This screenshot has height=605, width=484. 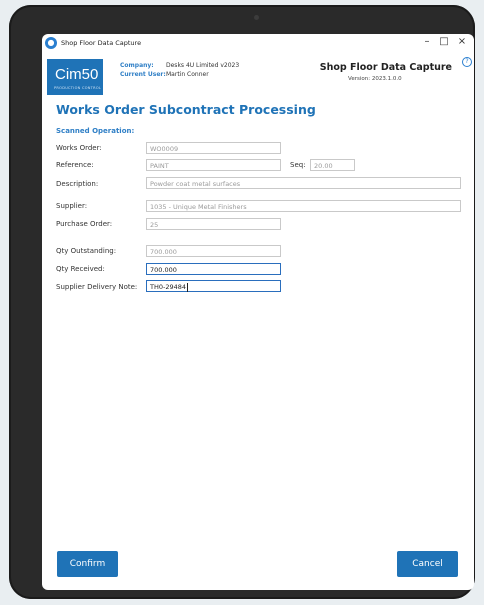 What do you see at coordinates (375, 79) in the screenshot?
I see `app-version: Version: 2023.1.0.0` at bounding box center [375, 79].